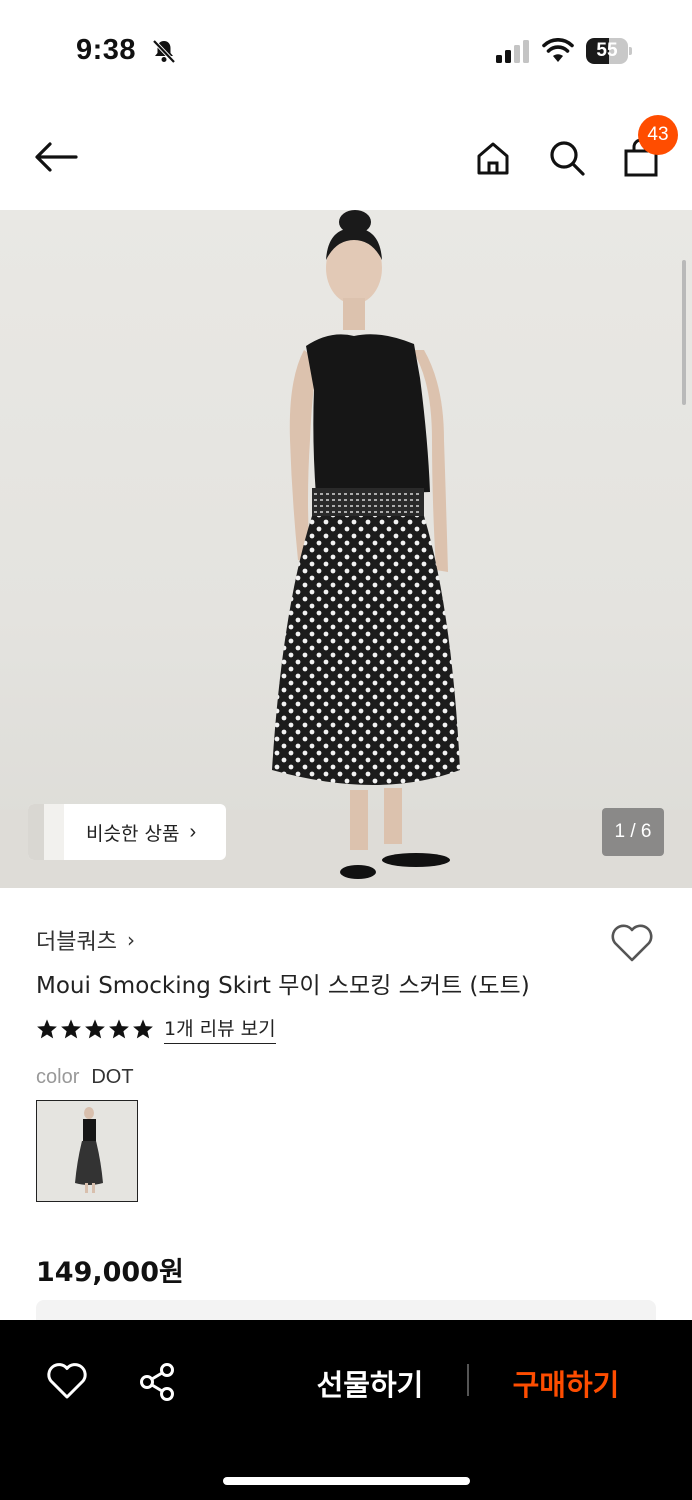 The image size is (692, 1500). I want to click on product-photo, so click(366, 544).